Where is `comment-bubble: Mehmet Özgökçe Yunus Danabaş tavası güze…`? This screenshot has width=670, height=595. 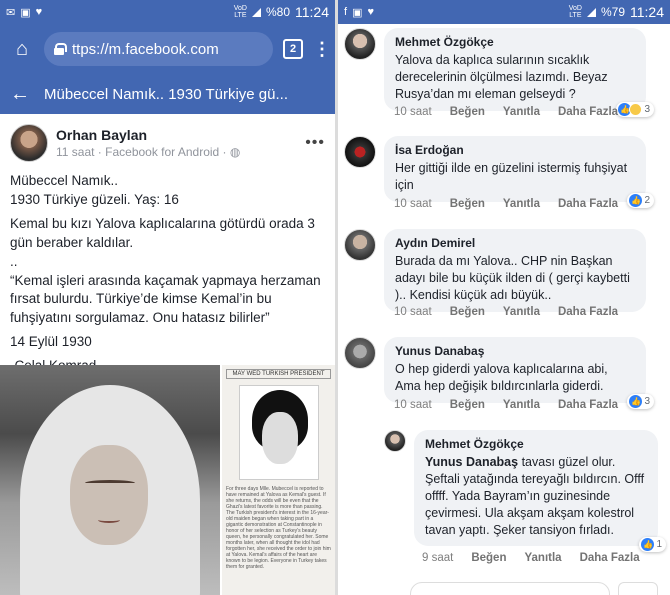 comment-bubble: Mehmet Özgökçe Yunus Danabaş tavası güze… is located at coordinates (540, 491).